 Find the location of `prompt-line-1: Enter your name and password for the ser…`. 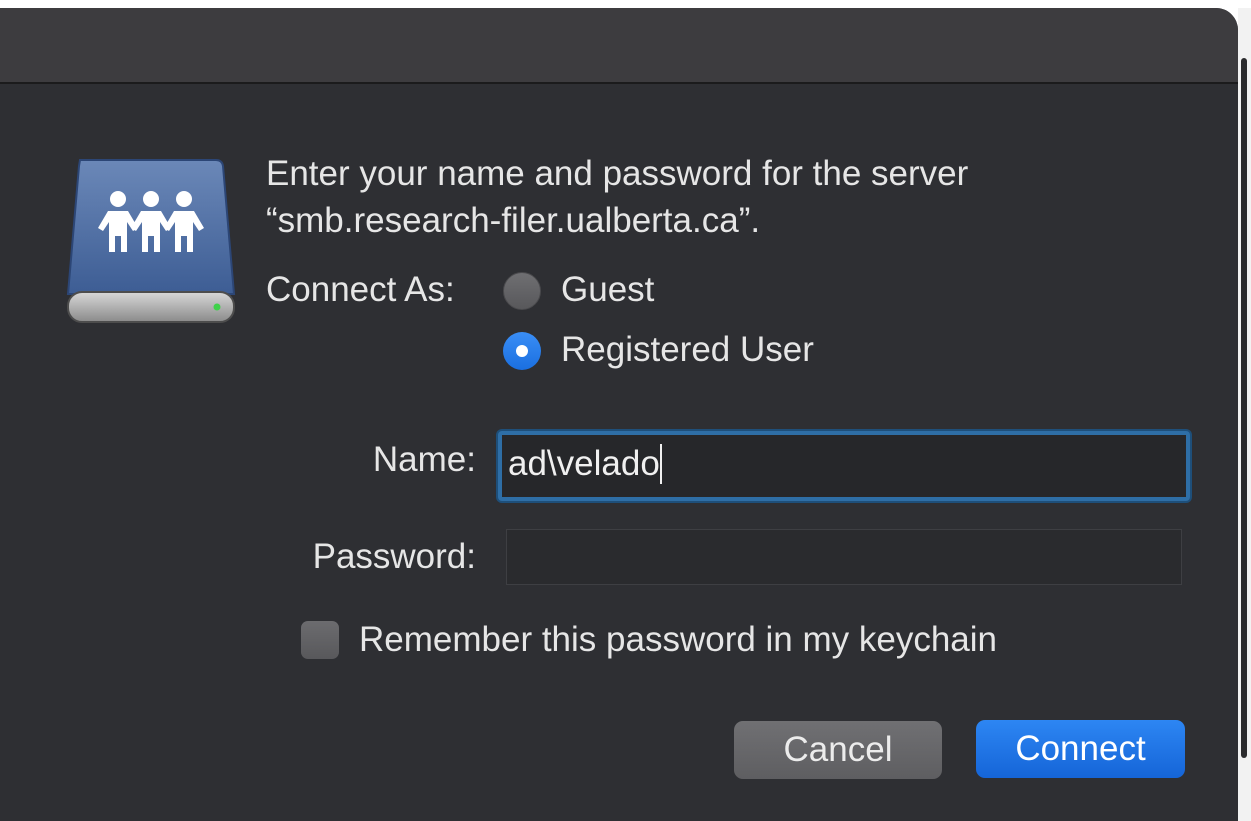

prompt-line-1: Enter your name and password for the ser… is located at coordinates (617, 173).